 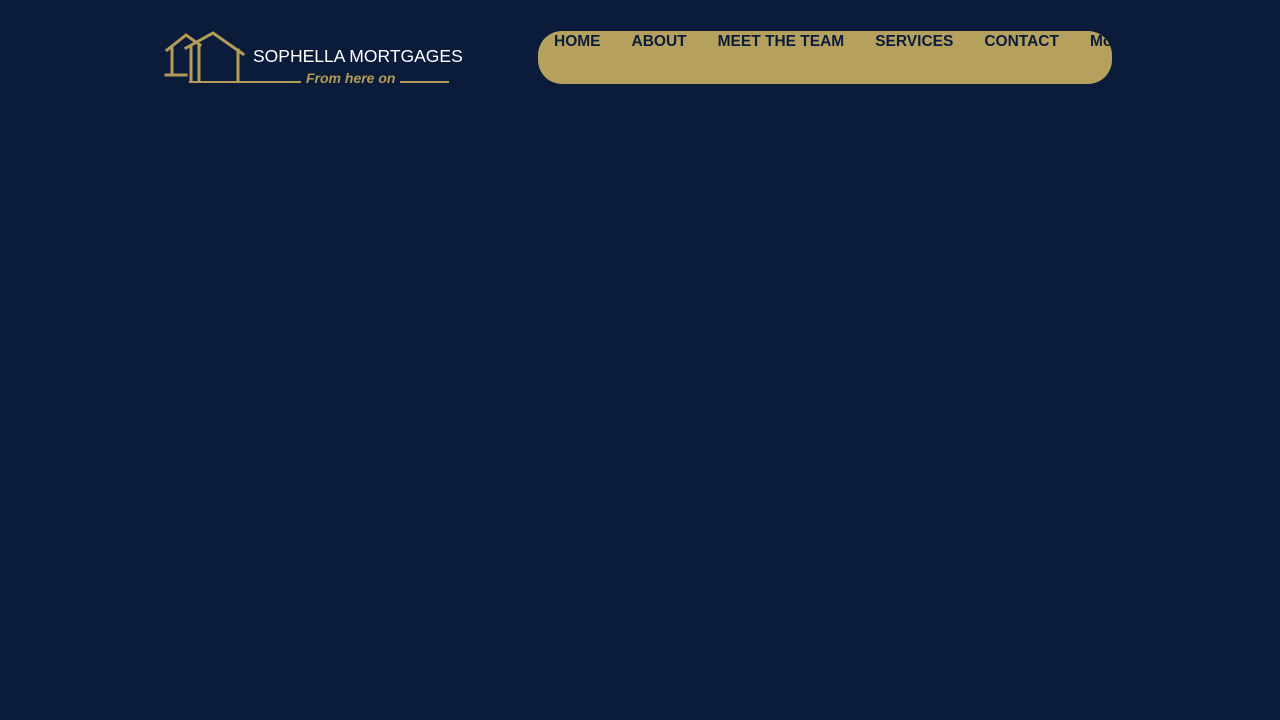 What do you see at coordinates (358, 56) in the screenshot?
I see `brand-name: SOPHELLA MORTGAGES` at bounding box center [358, 56].